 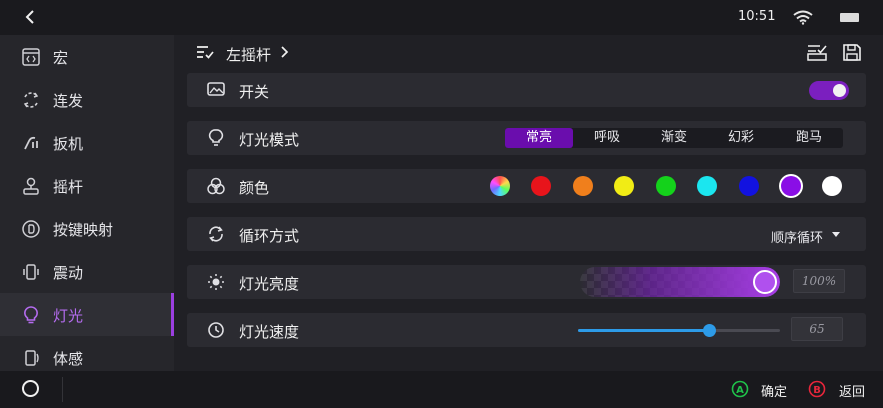 I want to click on mode-option-marquee: 跑马, so click(x=809, y=138).